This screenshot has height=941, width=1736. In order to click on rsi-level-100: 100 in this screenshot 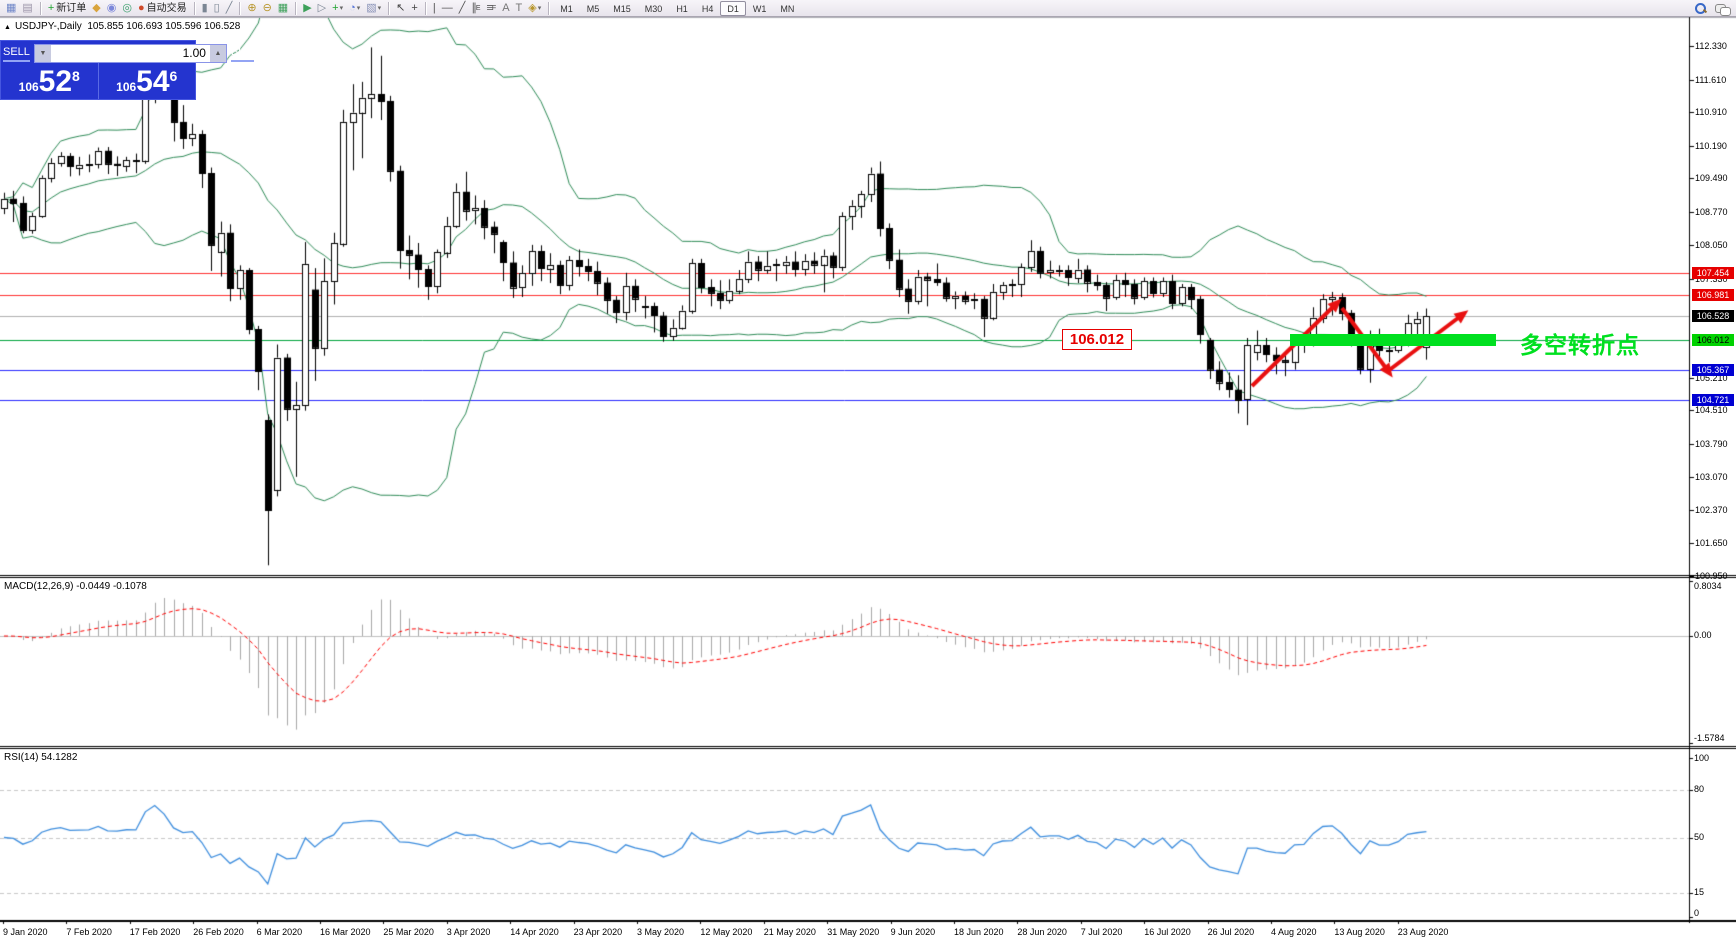, I will do `click(1702, 758)`.